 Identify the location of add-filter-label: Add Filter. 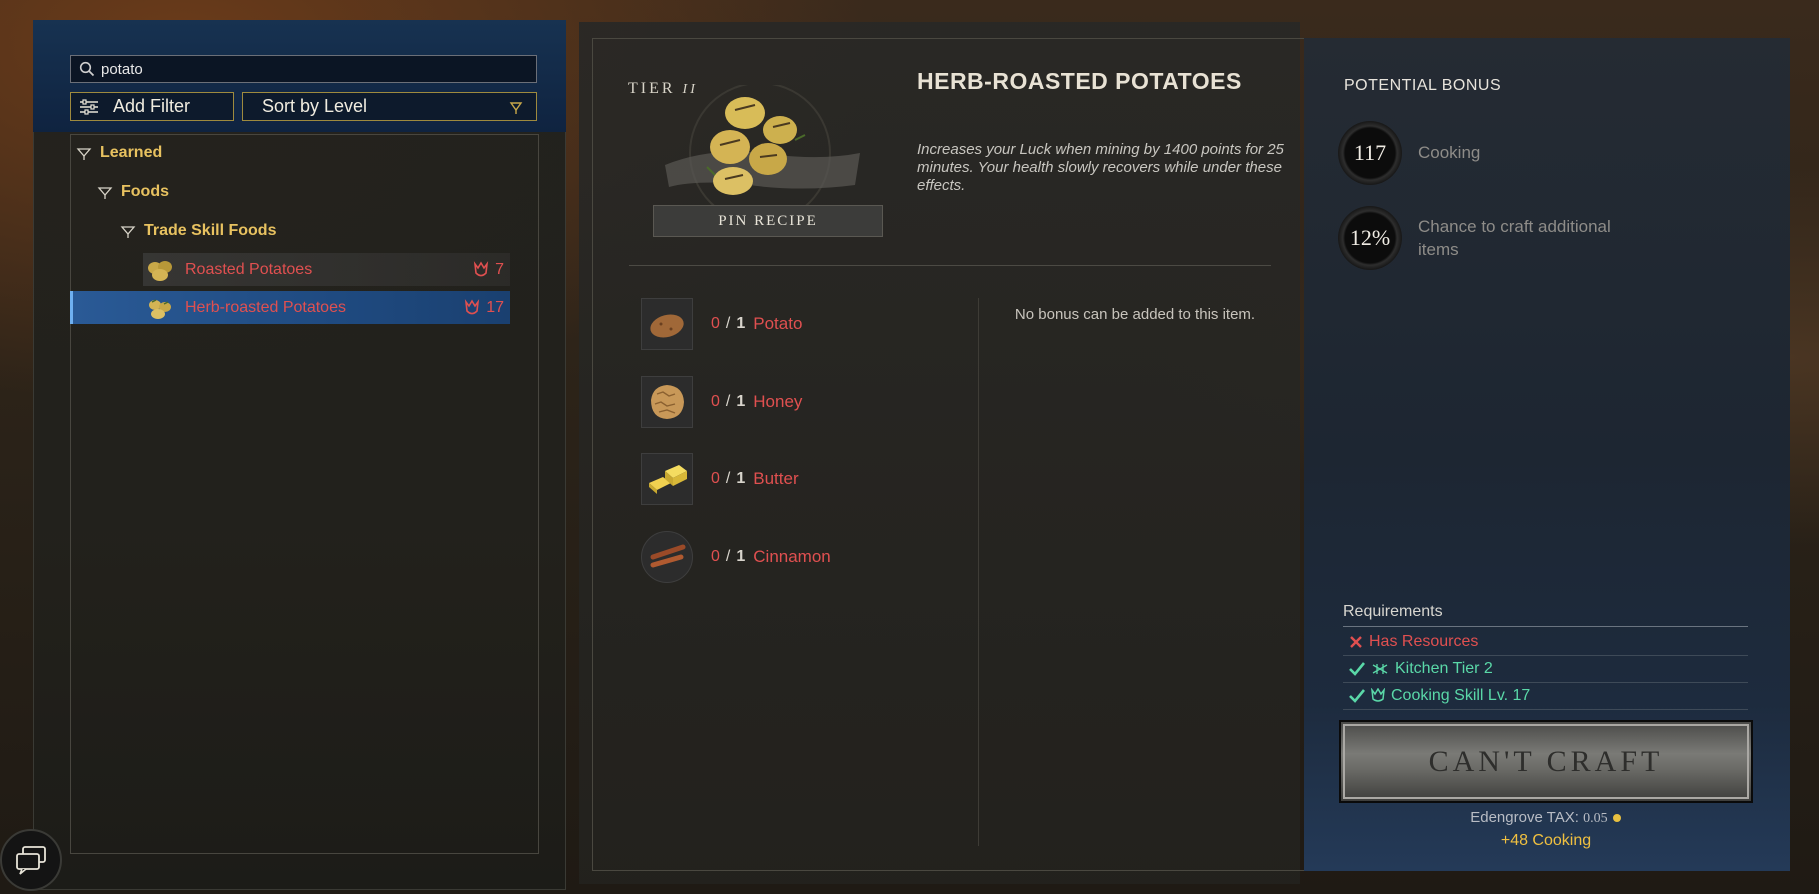
(152, 106).